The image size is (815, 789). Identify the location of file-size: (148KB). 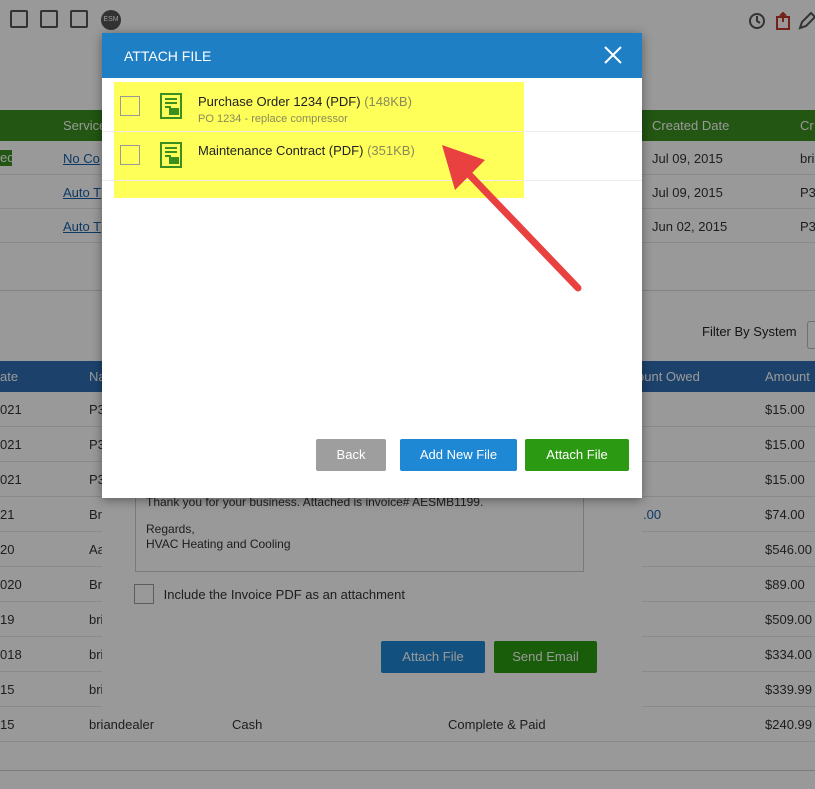
(388, 101).